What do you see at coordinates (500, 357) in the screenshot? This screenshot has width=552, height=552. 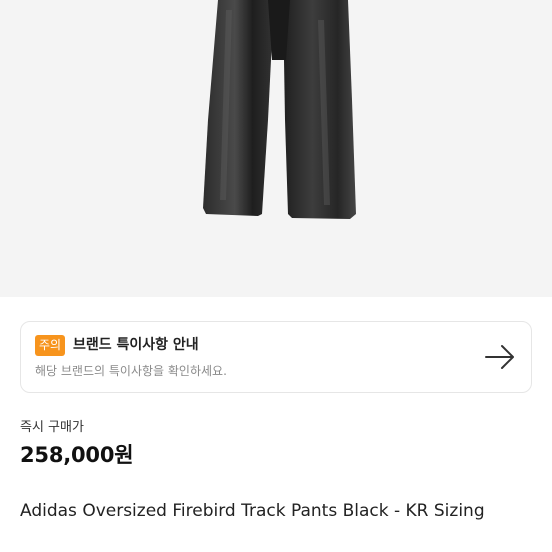 I see `arrow-right-icon` at bounding box center [500, 357].